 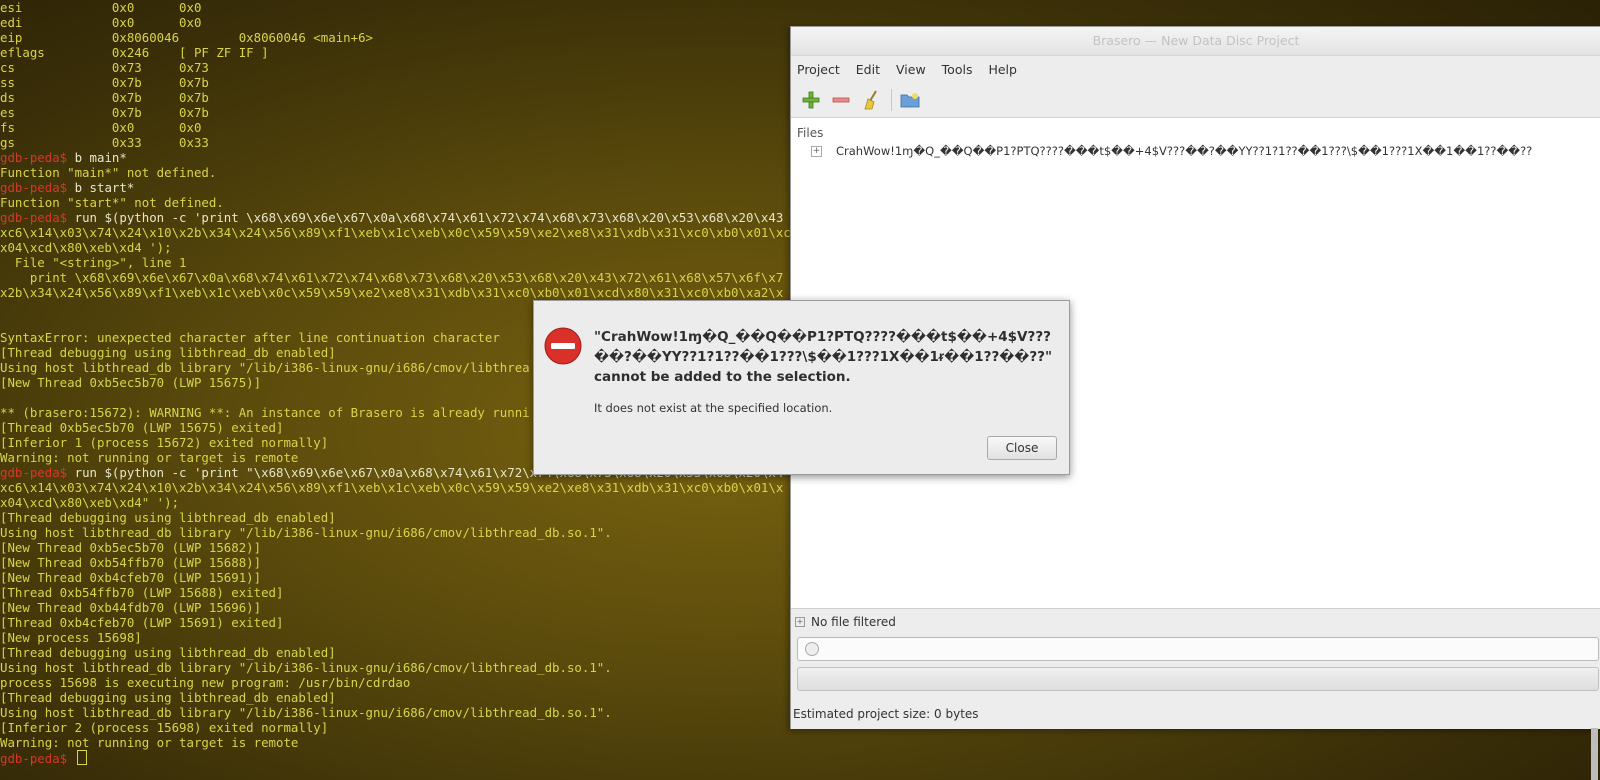 I want to click on close-button: Close, so click(x=1022, y=448).